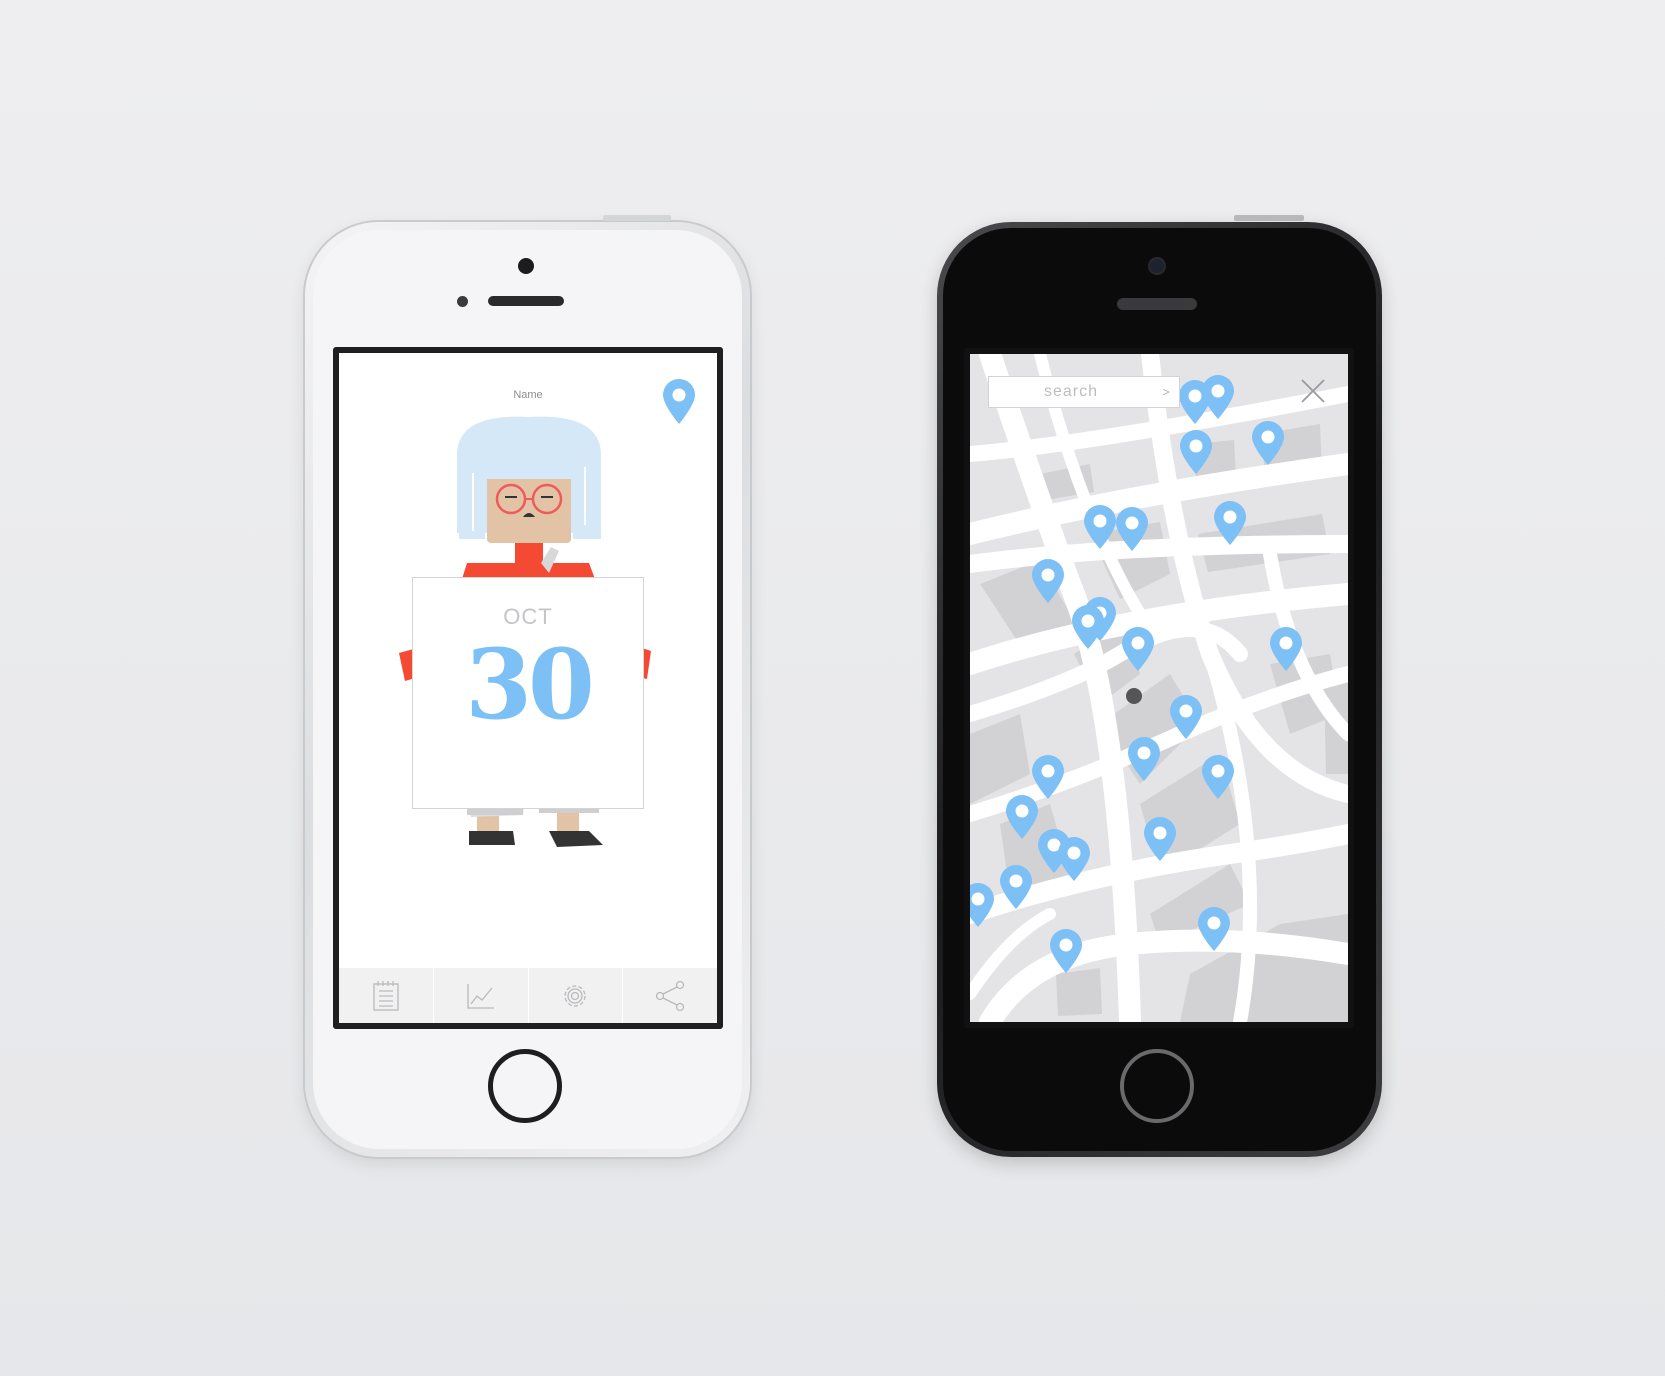 The image size is (1665, 1376). I want to click on tab-notes, so click(386, 995).